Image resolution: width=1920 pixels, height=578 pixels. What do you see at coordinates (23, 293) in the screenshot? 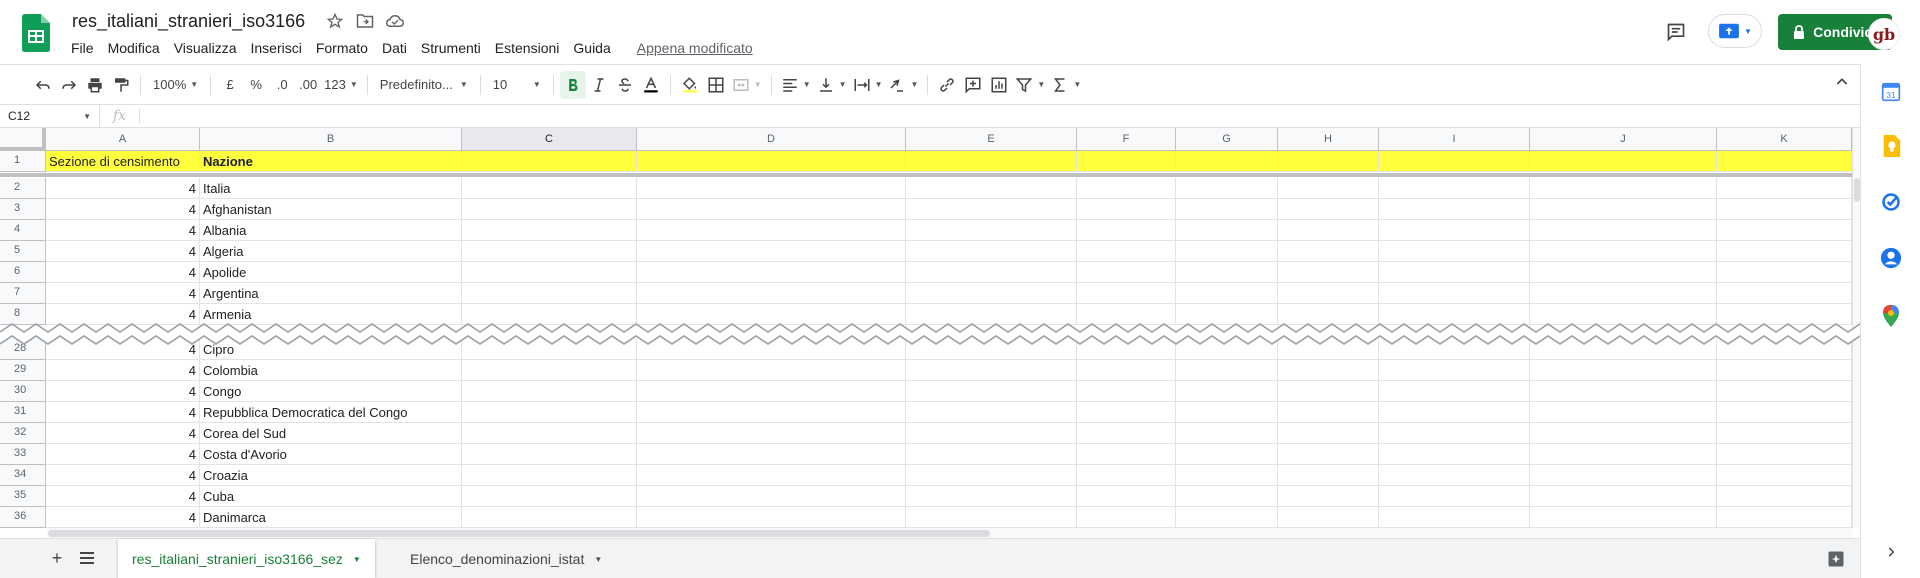
I see `row-number: 7` at bounding box center [23, 293].